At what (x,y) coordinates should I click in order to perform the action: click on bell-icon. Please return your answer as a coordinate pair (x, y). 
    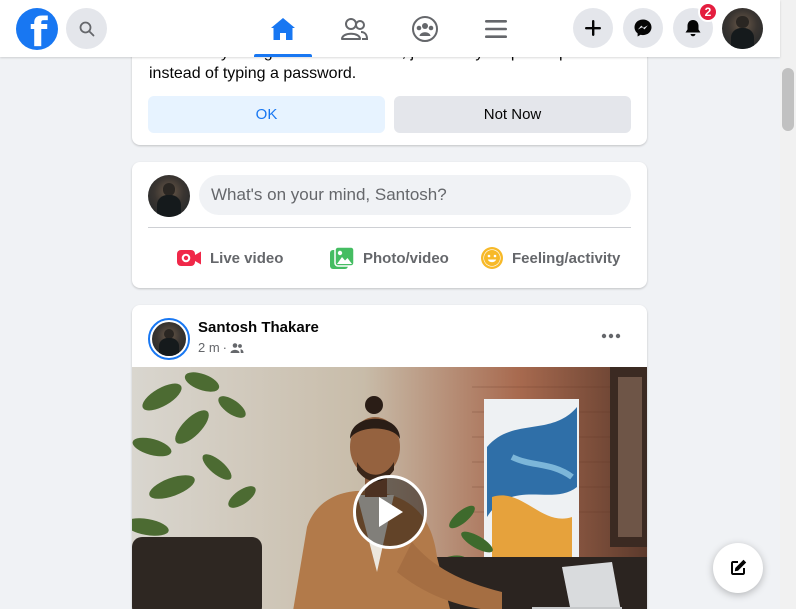
    Looking at the image, I should click on (693, 28).